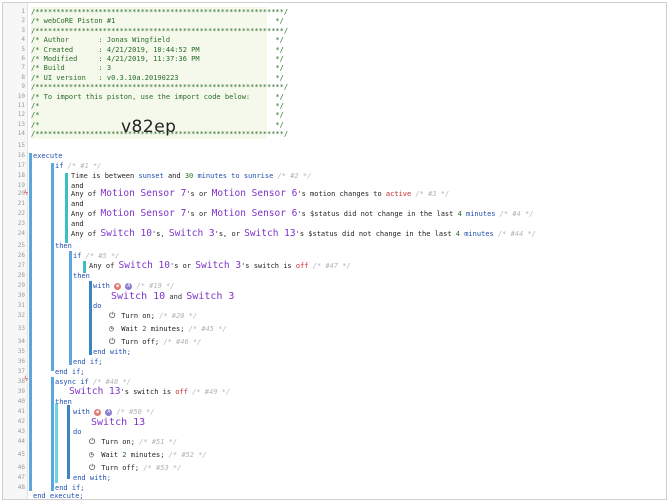 Image resolution: width=669 pixels, height=501 pixels. I want to click on line-number: 29, so click(21, 285).